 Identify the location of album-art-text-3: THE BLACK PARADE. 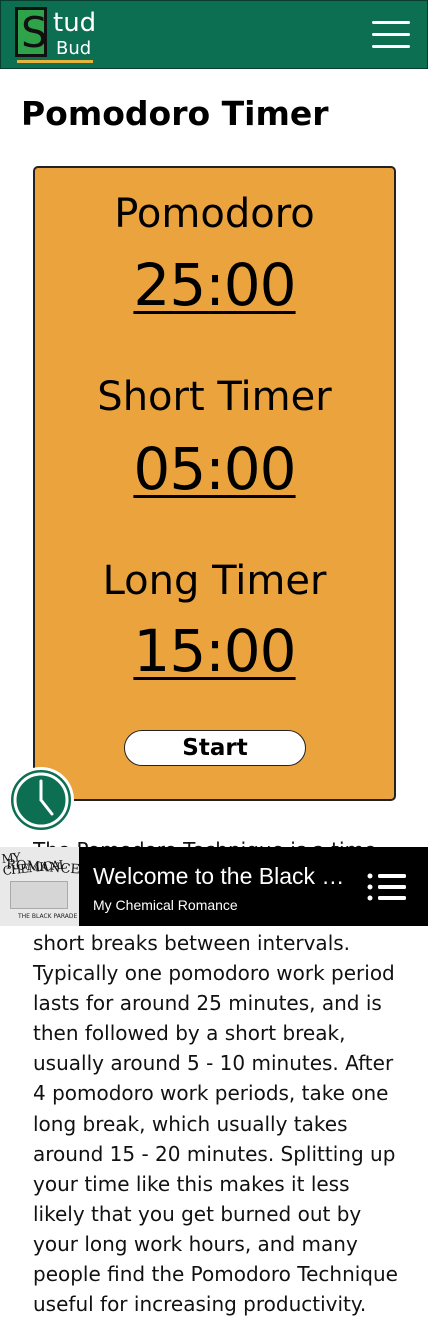
(48, 916).